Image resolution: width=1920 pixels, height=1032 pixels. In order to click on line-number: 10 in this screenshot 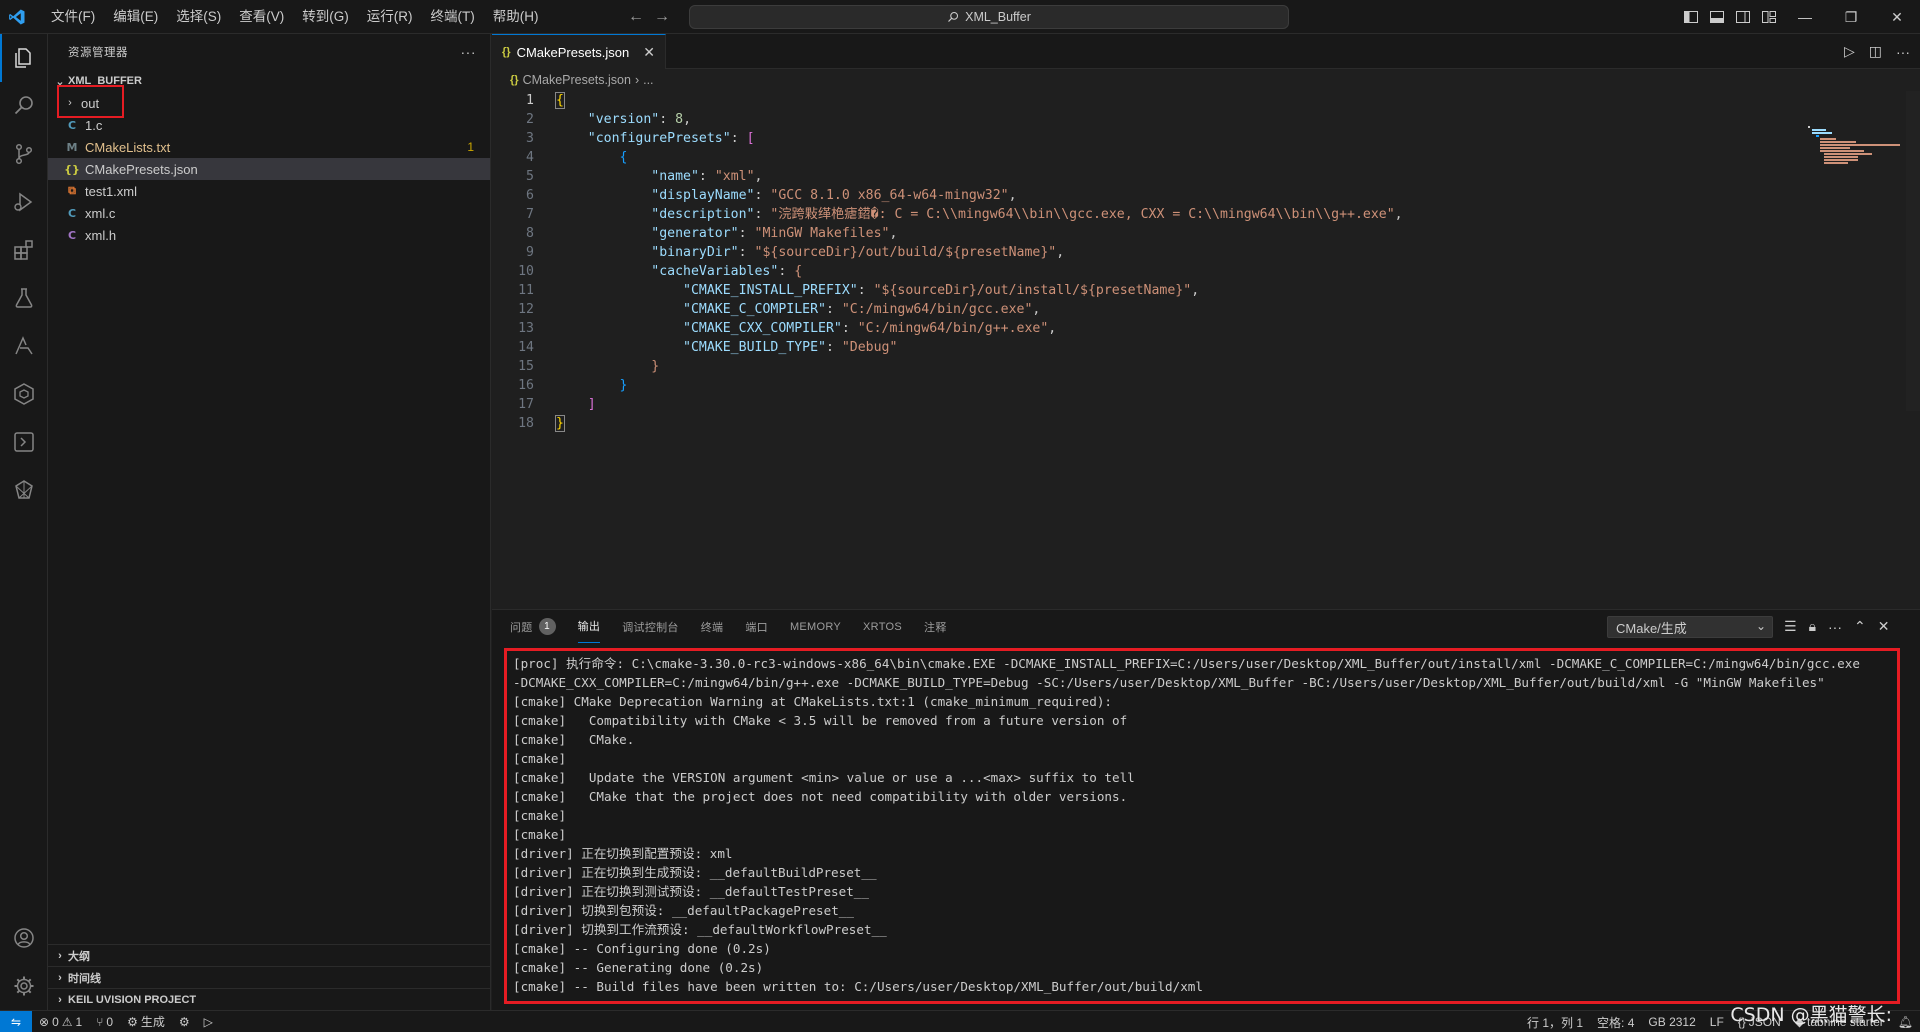, I will do `click(526, 271)`.